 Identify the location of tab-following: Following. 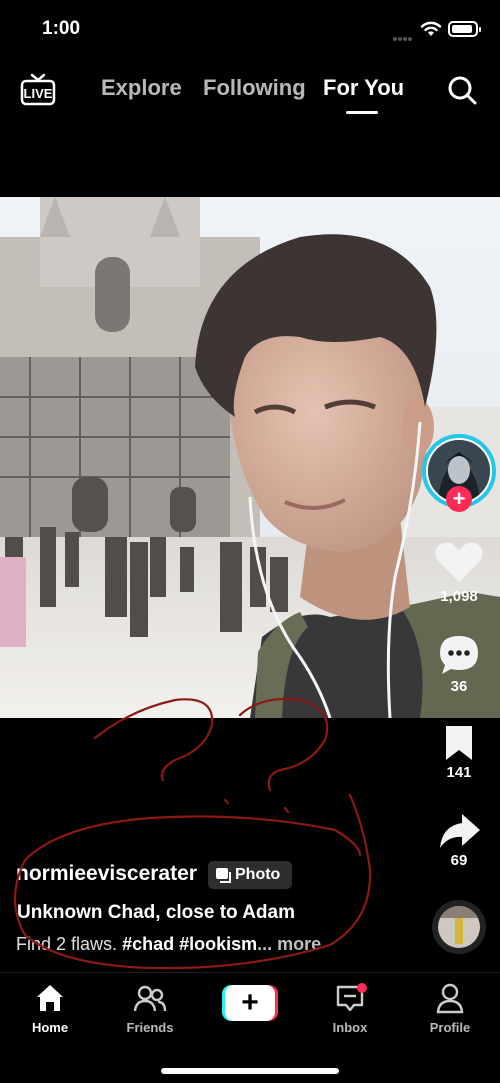
(254, 88).